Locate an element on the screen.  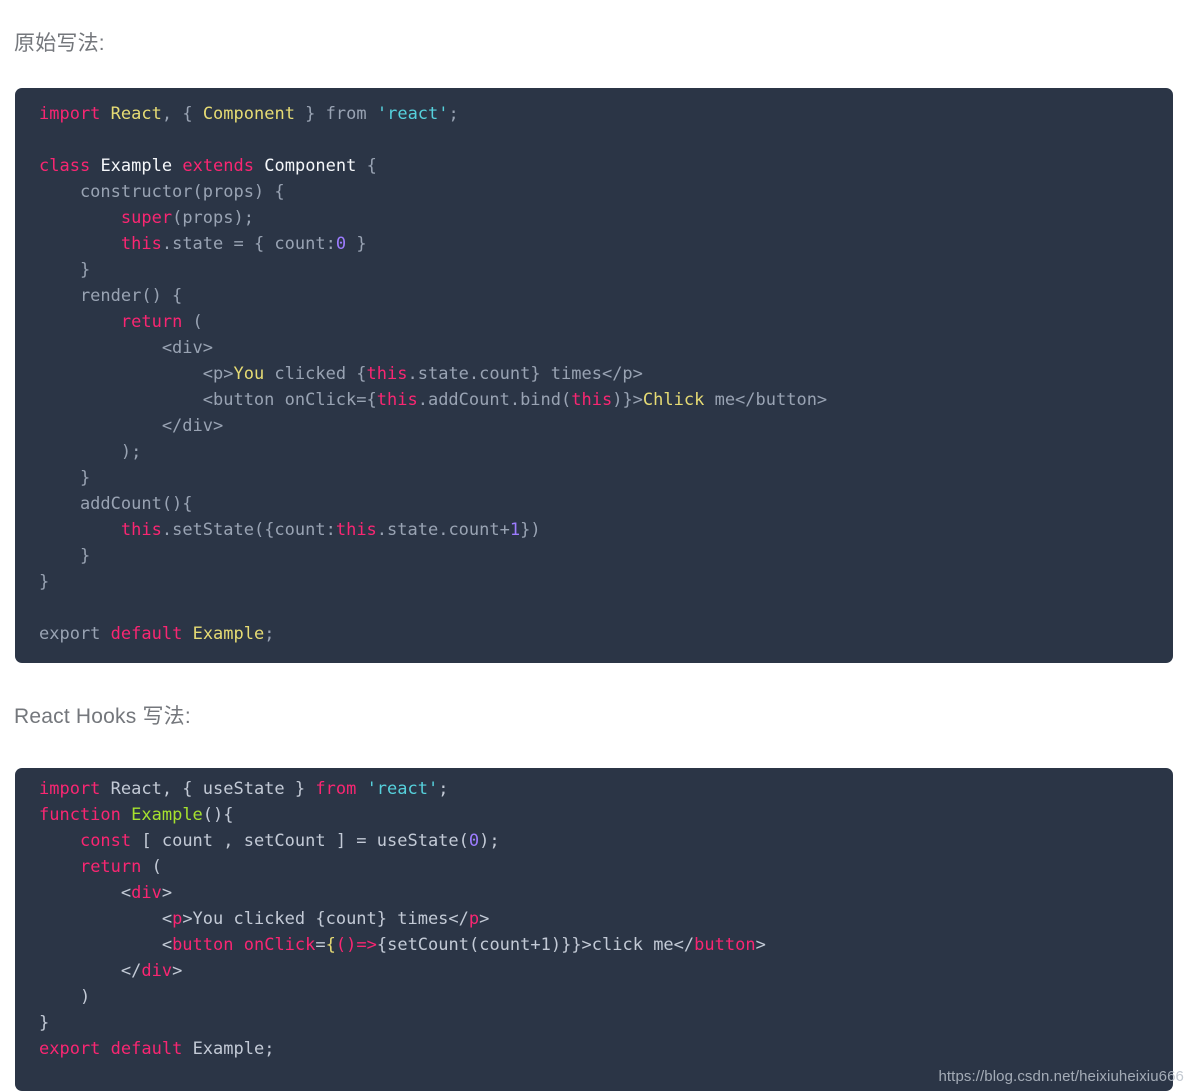
code-token: < is located at coordinates (85, 893).